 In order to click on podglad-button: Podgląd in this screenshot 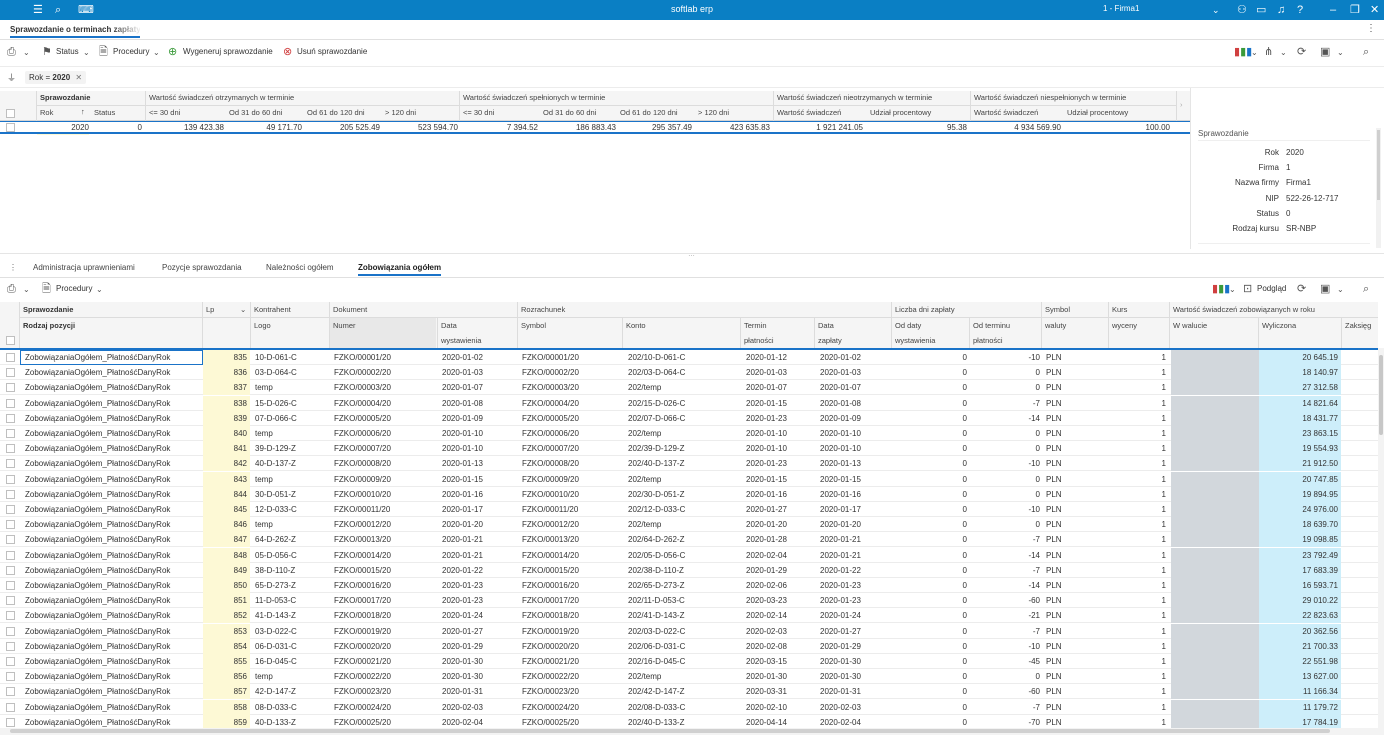, I will do `click(1271, 288)`.